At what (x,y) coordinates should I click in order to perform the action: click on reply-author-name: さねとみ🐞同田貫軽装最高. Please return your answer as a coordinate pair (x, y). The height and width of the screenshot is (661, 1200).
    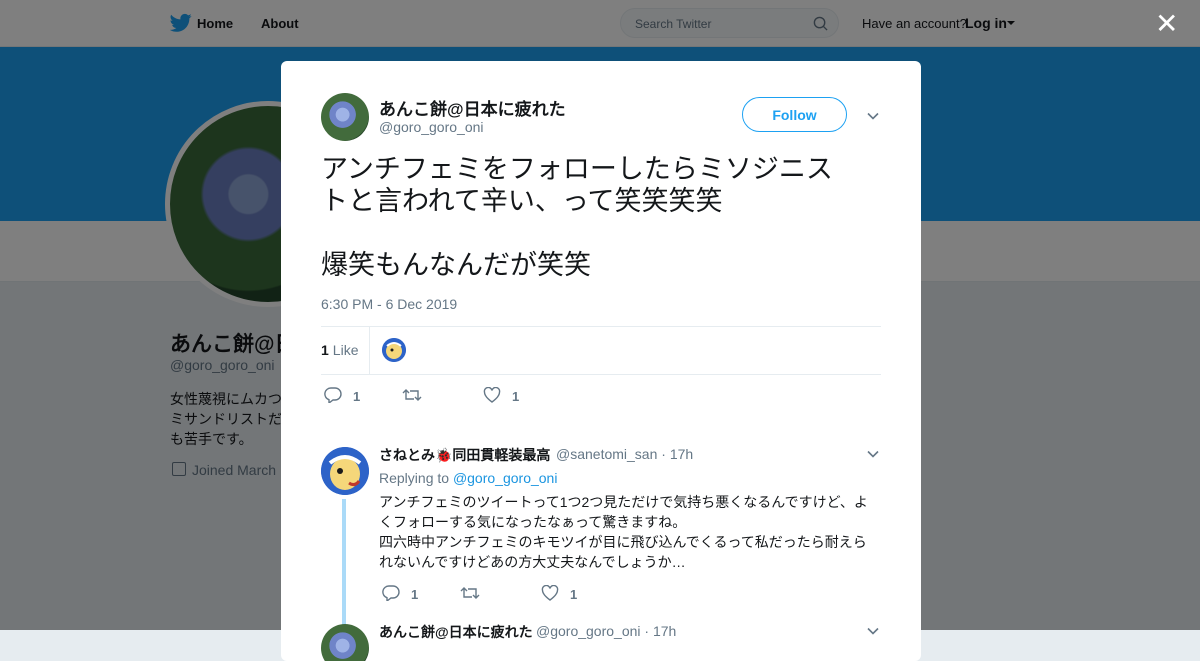
    Looking at the image, I should click on (464, 455).